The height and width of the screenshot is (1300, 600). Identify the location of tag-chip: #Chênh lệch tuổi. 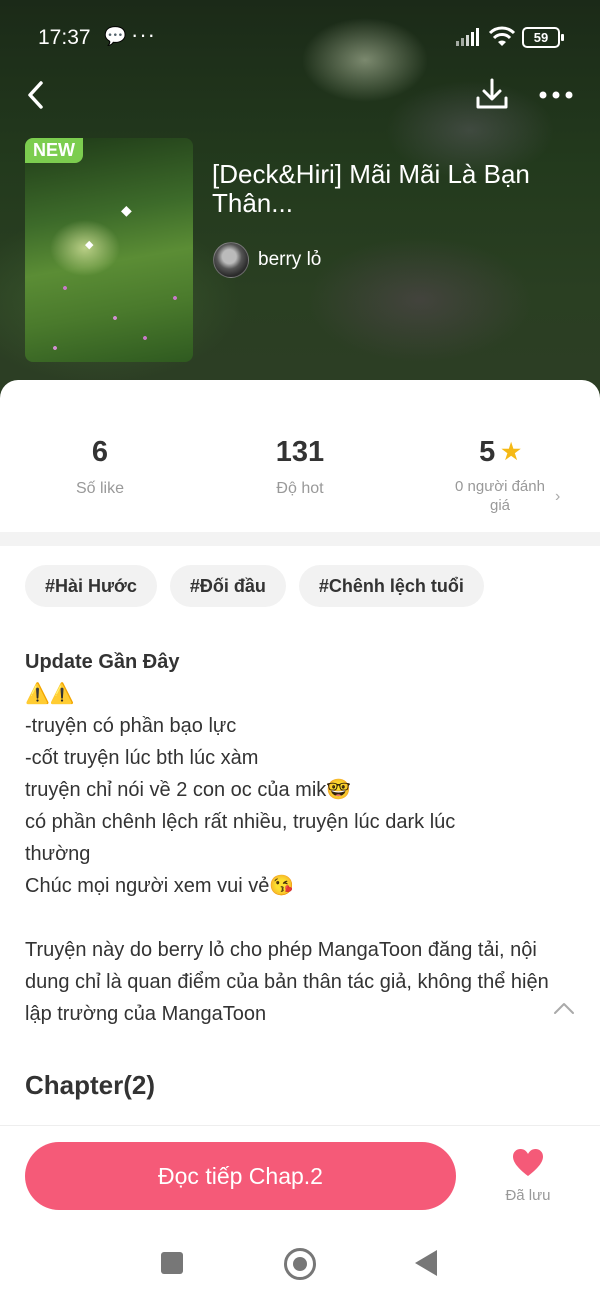
(391, 586).